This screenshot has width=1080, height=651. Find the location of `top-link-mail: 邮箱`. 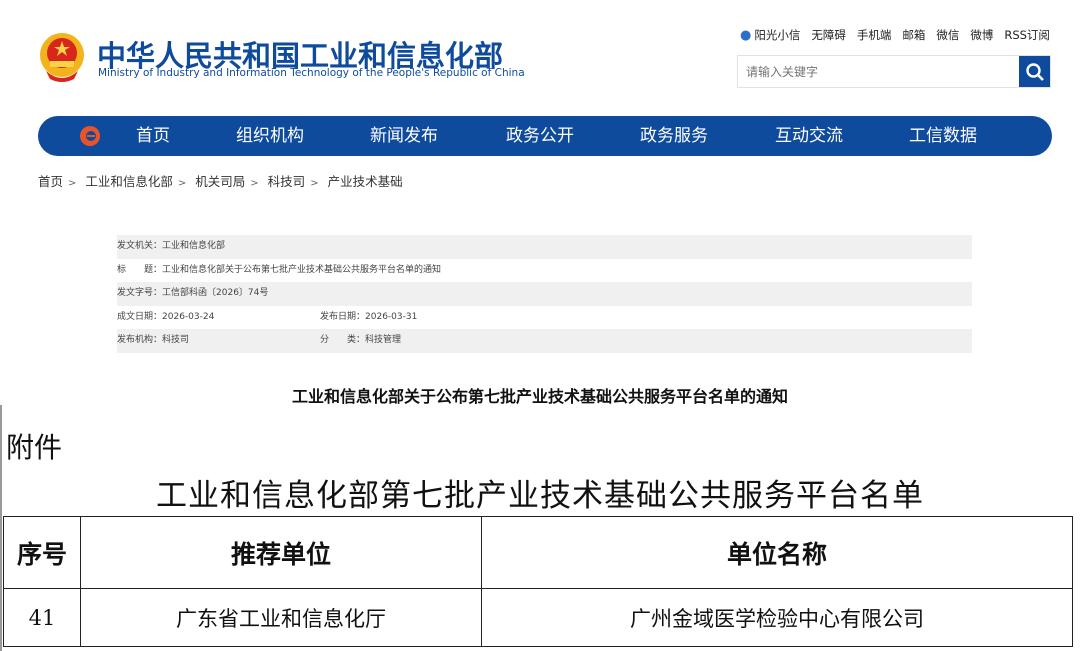

top-link-mail: 邮箱 is located at coordinates (913, 35).